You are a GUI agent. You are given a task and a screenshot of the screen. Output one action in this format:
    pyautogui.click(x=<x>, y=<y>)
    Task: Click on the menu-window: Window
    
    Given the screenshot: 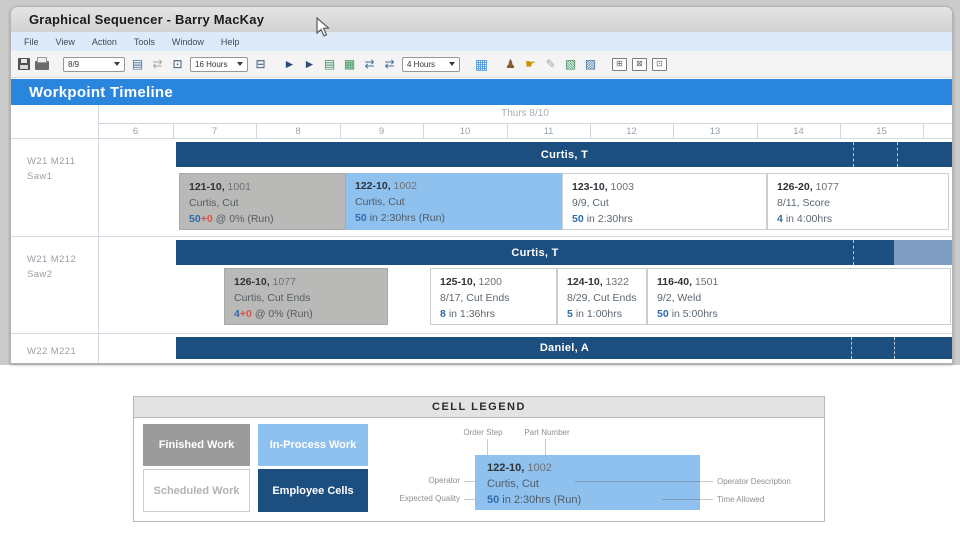 What is the action you would take?
    pyautogui.click(x=188, y=42)
    